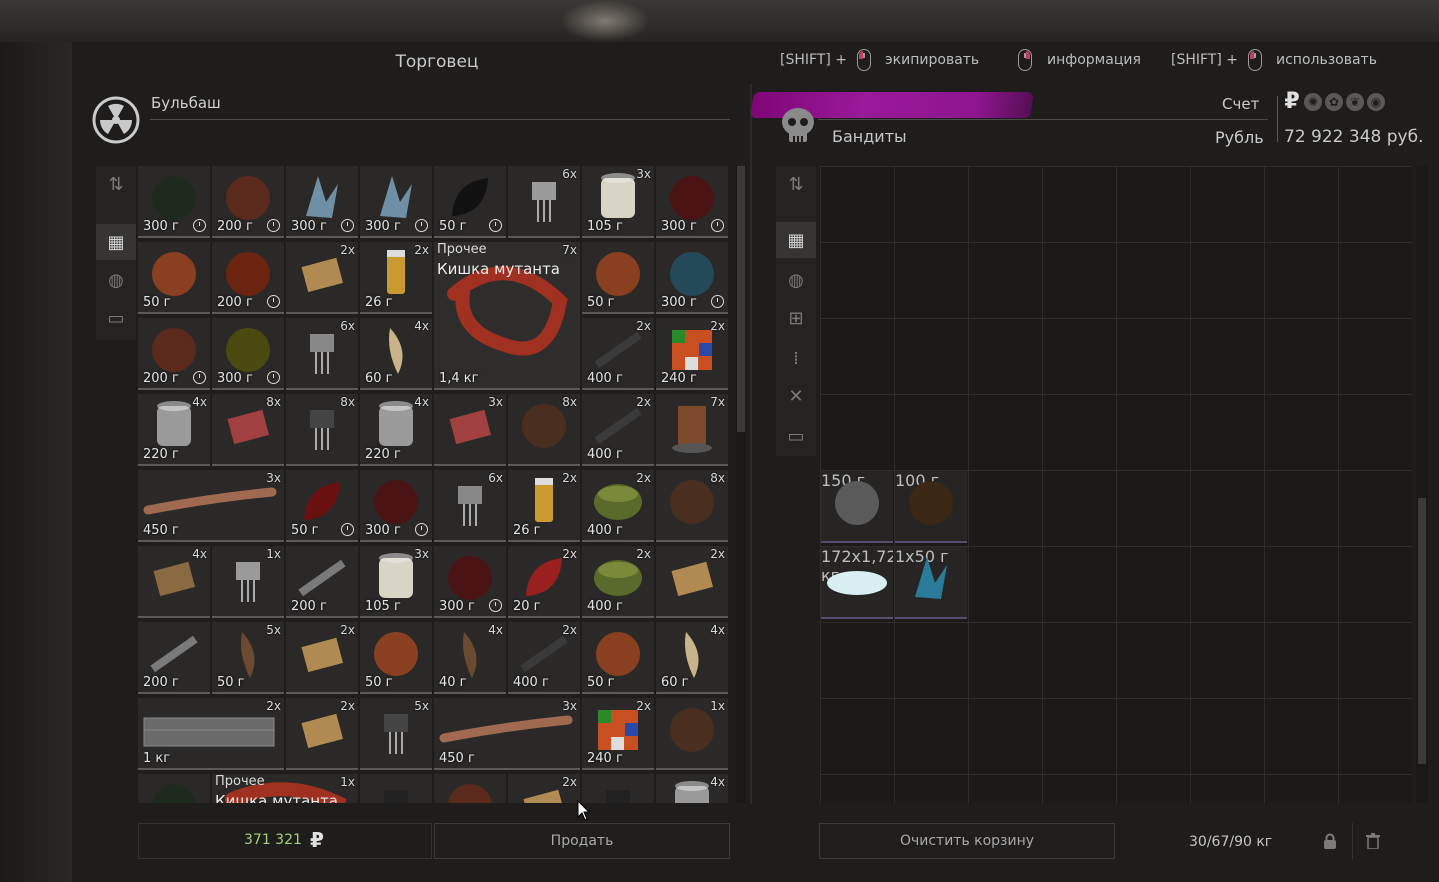 This screenshot has height=882, width=1439. I want to click on globe-currency-icon: ◉, so click(1376, 102).